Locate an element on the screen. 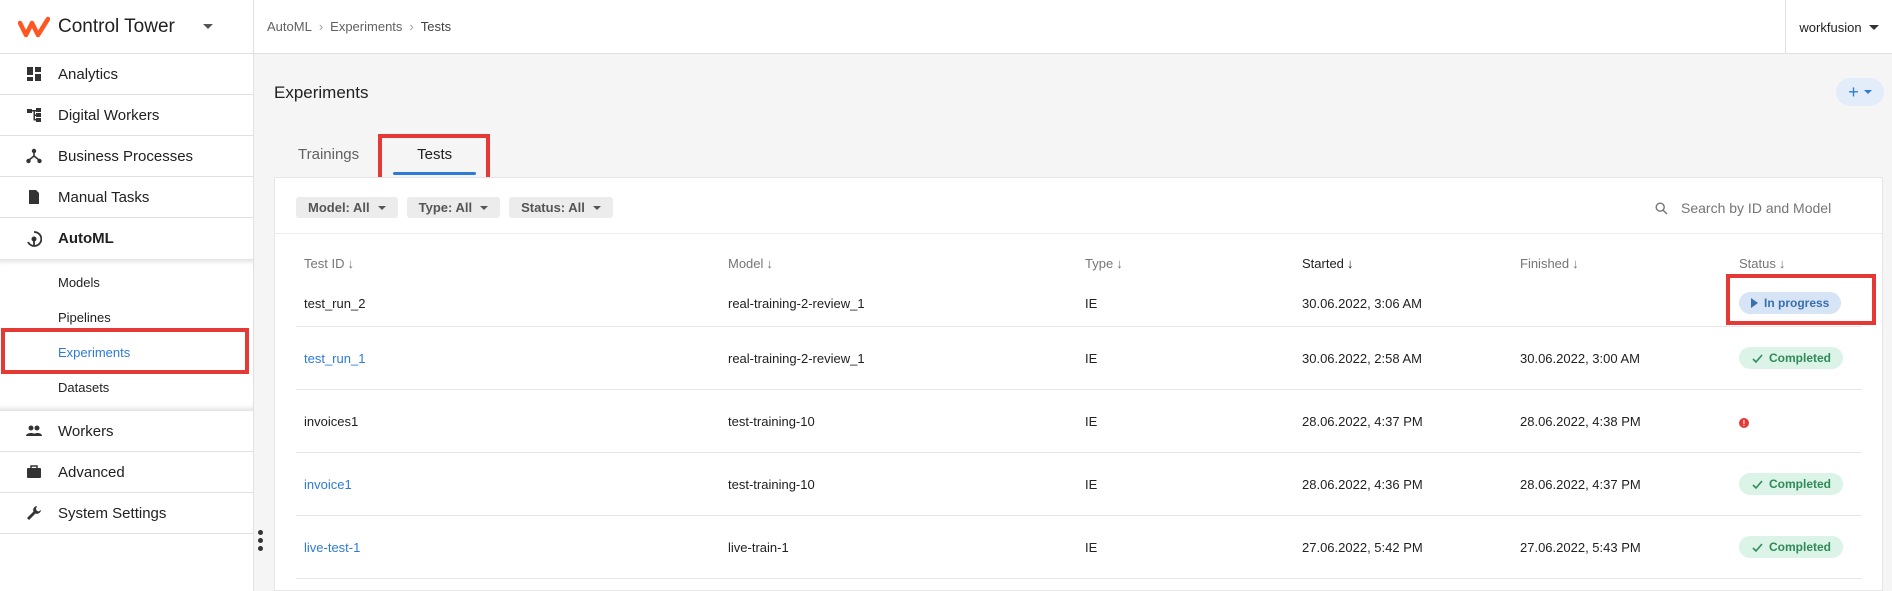 This screenshot has width=1892, height=591. status-label: Completed is located at coordinates (1800, 547).